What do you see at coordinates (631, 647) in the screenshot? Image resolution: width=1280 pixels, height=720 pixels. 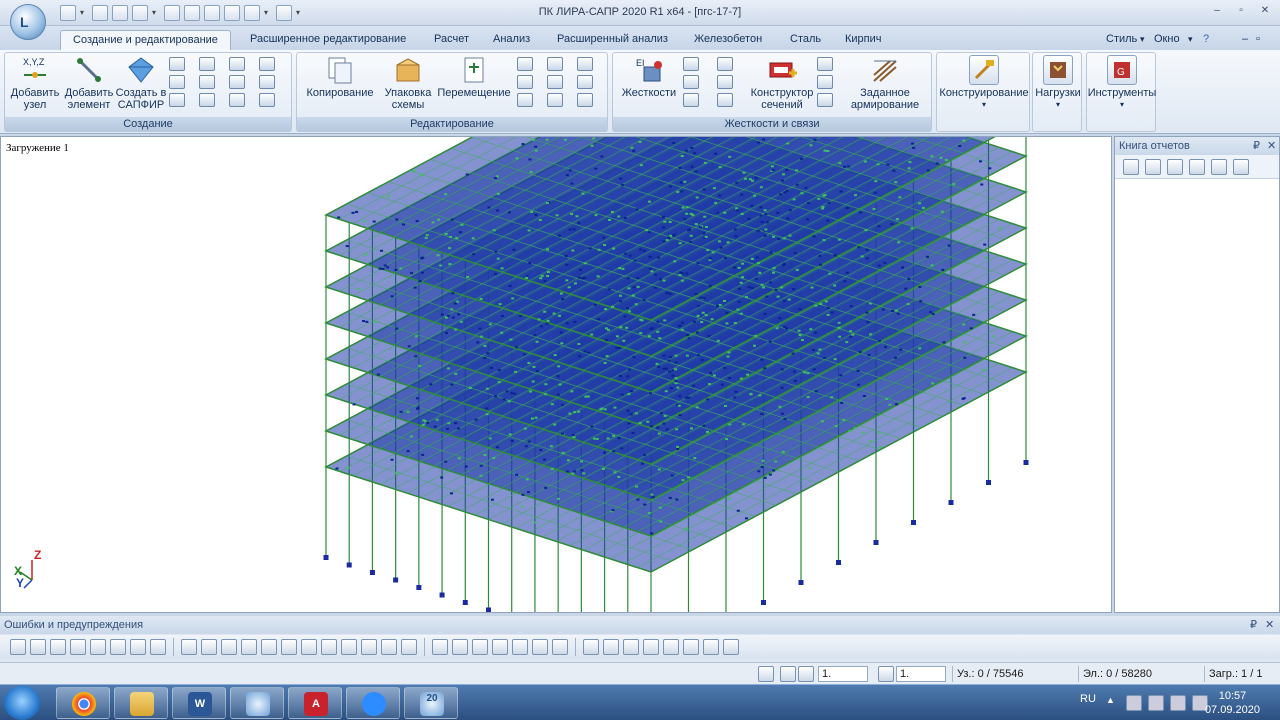 I see `back-view-icon` at bounding box center [631, 647].